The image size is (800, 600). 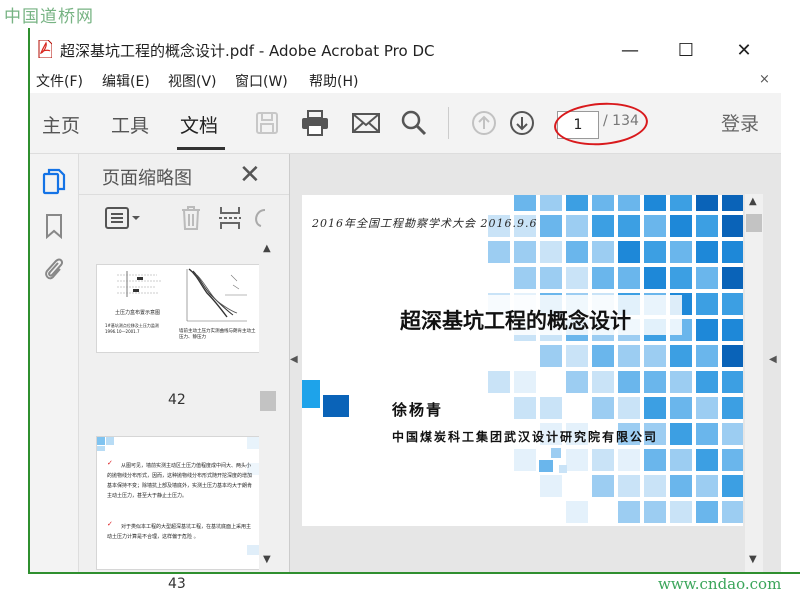 I want to click on menu-view: 视图(V), so click(x=192, y=81).